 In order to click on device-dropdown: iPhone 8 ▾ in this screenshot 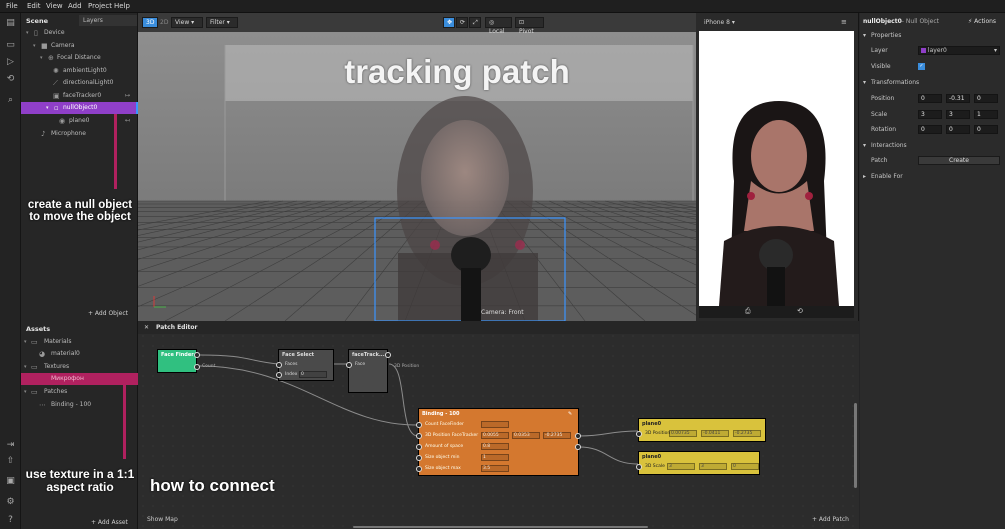, I will do `click(719, 22)`.